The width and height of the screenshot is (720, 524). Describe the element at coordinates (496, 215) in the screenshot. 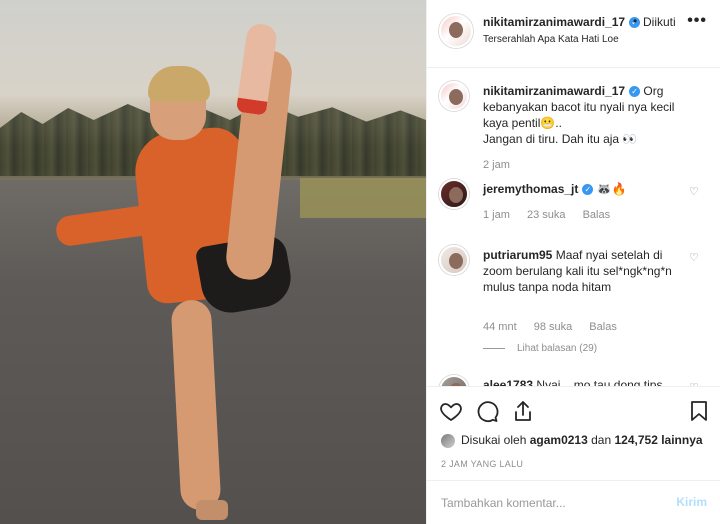

I see `comment-time: 1 jam` at that location.